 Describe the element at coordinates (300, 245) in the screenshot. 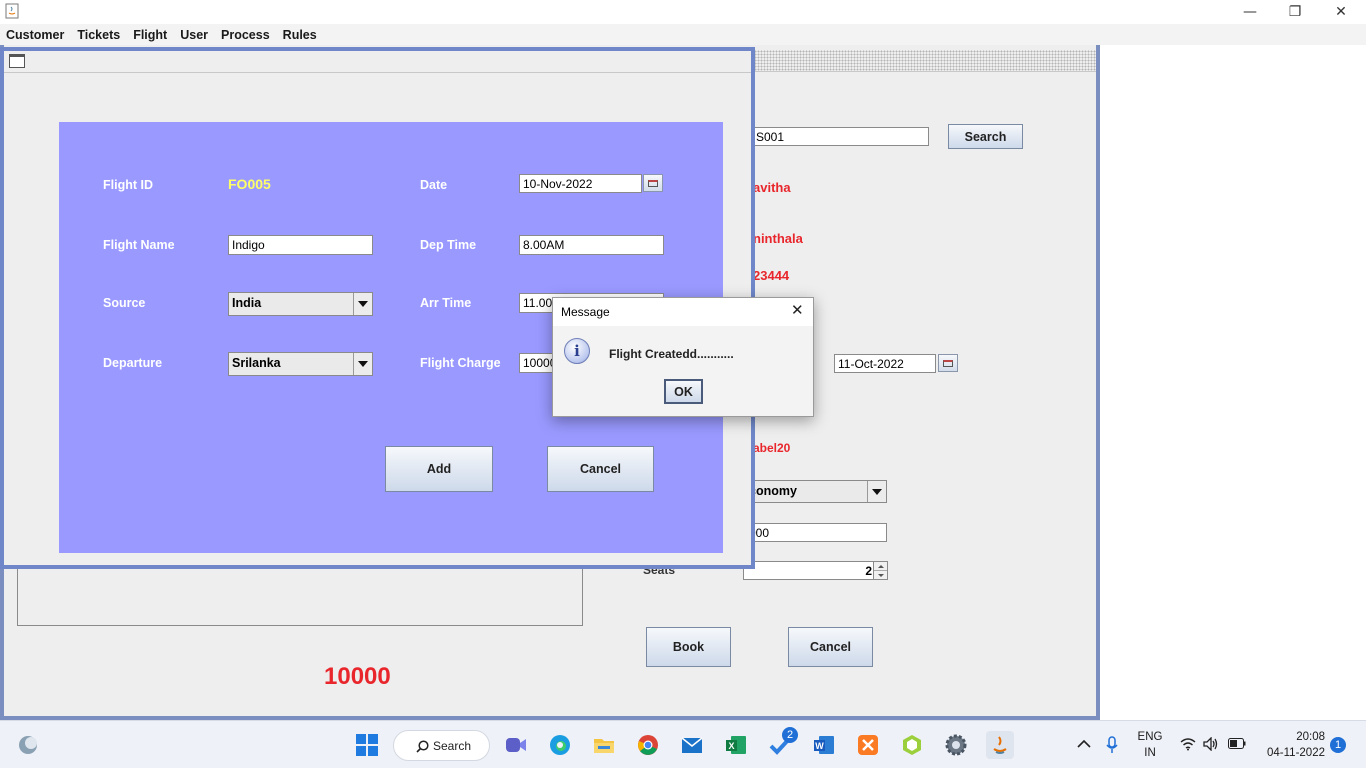

I see `flight-name-field: Indigo` at that location.